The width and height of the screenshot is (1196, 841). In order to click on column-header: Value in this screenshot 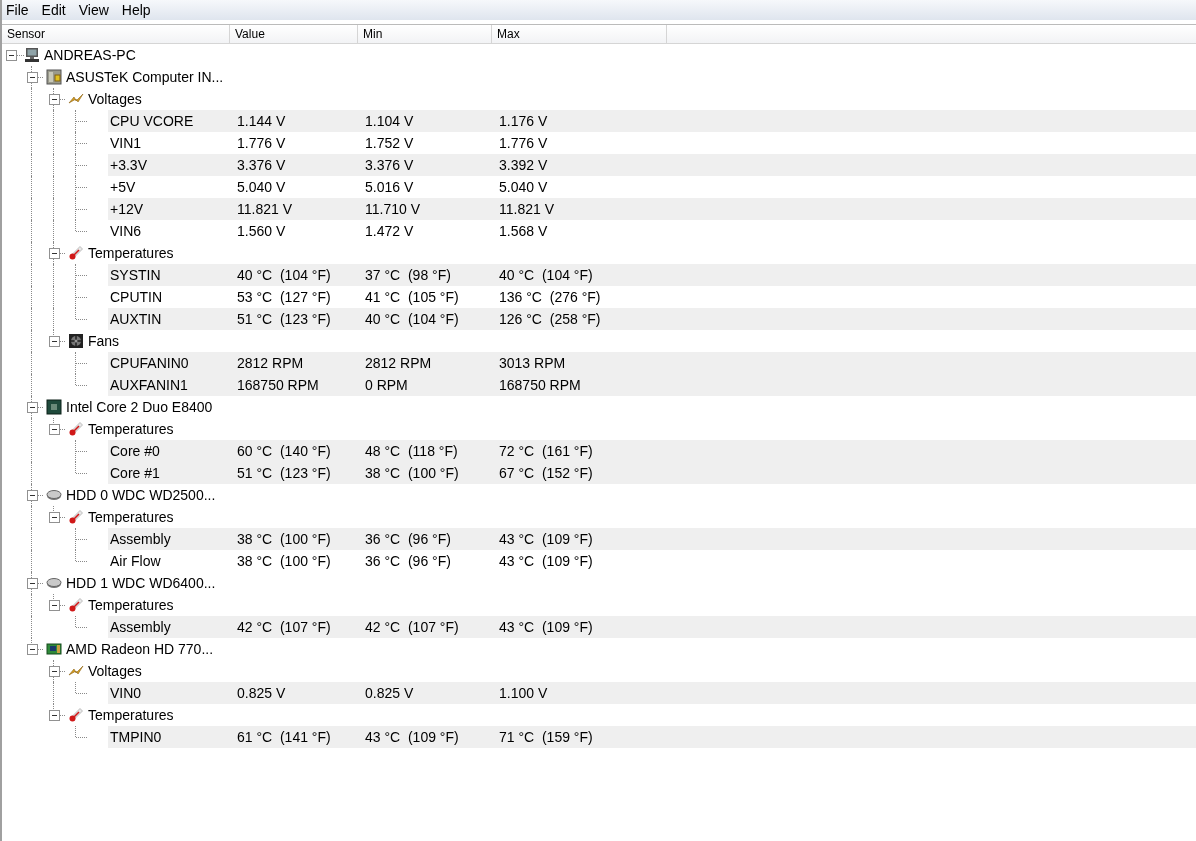, I will do `click(294, 34)`.